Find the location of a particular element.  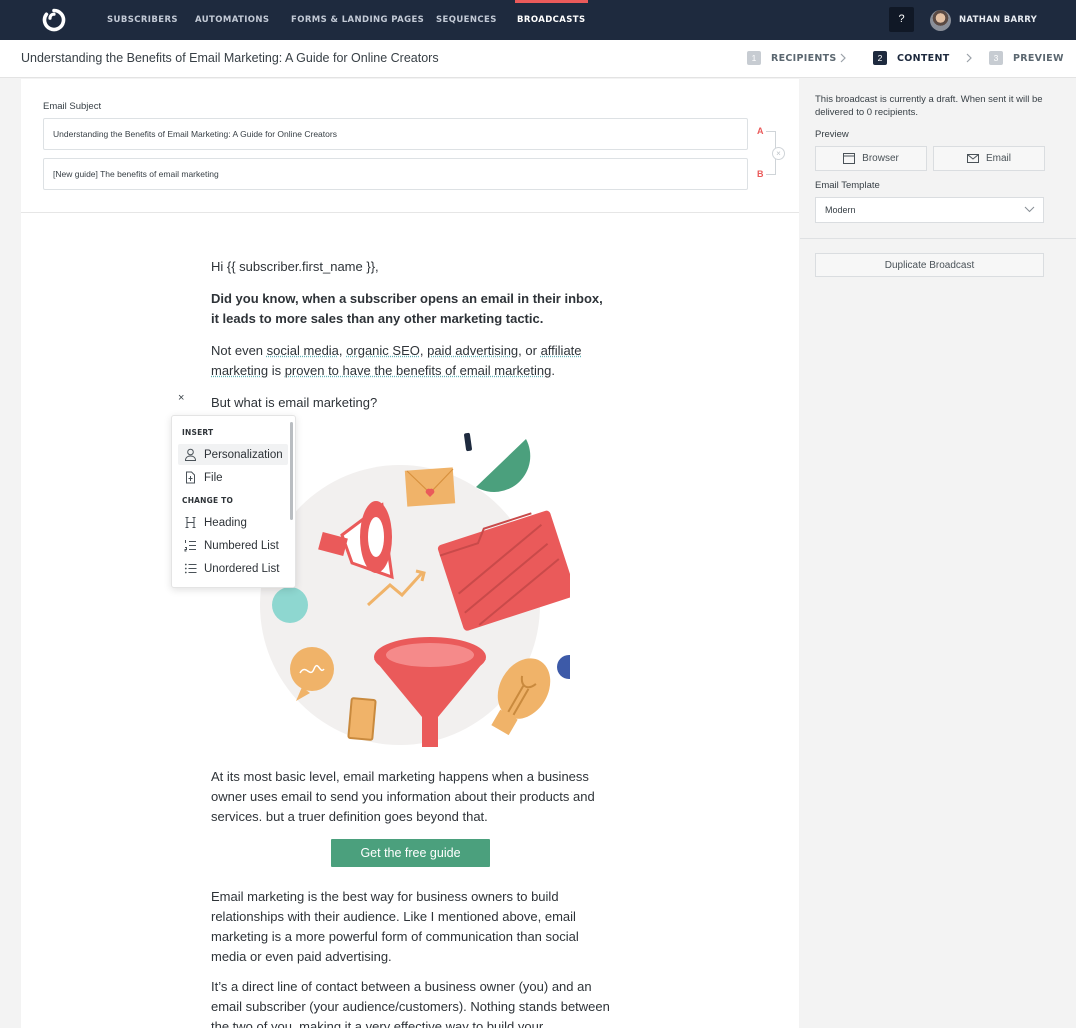

nav-forms-landing-pages: FORMS & LANDING PAGES is located at coordinates (357, 20).